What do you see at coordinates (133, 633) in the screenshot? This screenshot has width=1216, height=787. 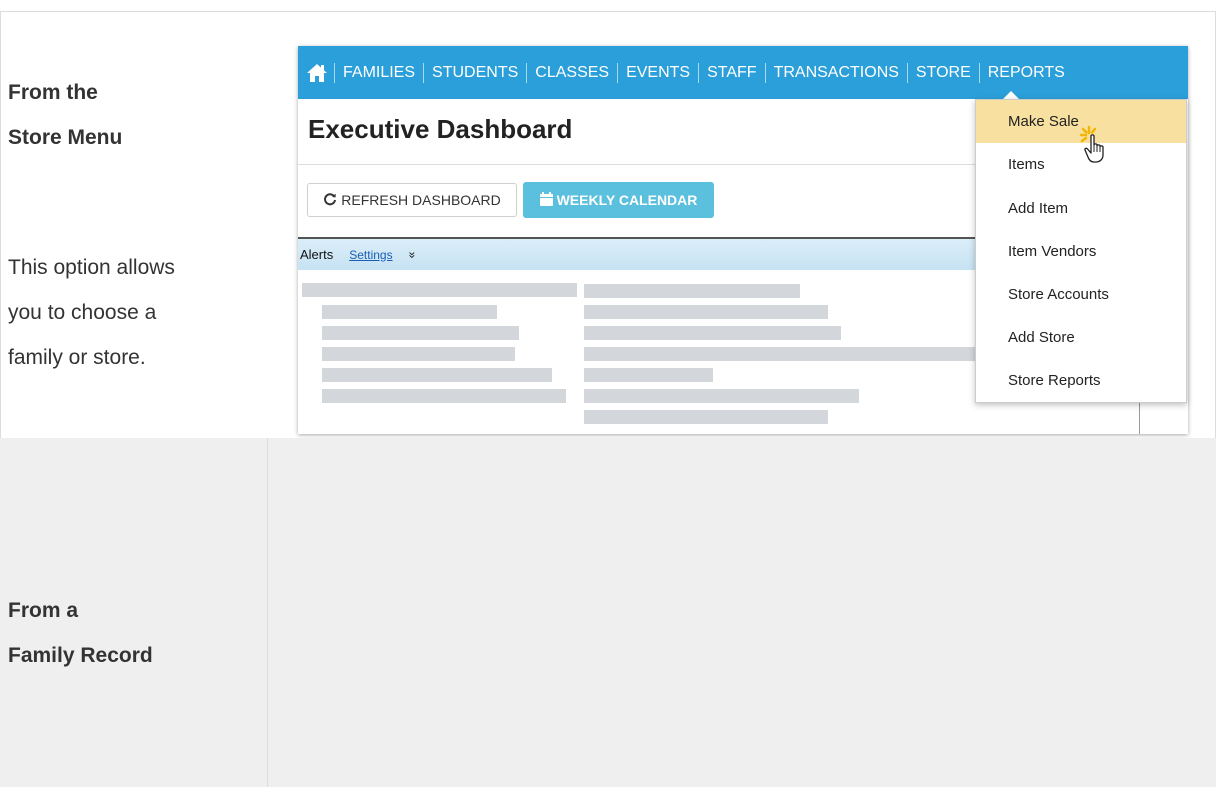 I see `step-family-record-heading: From a Family Record` at bounding box center [133, 633].